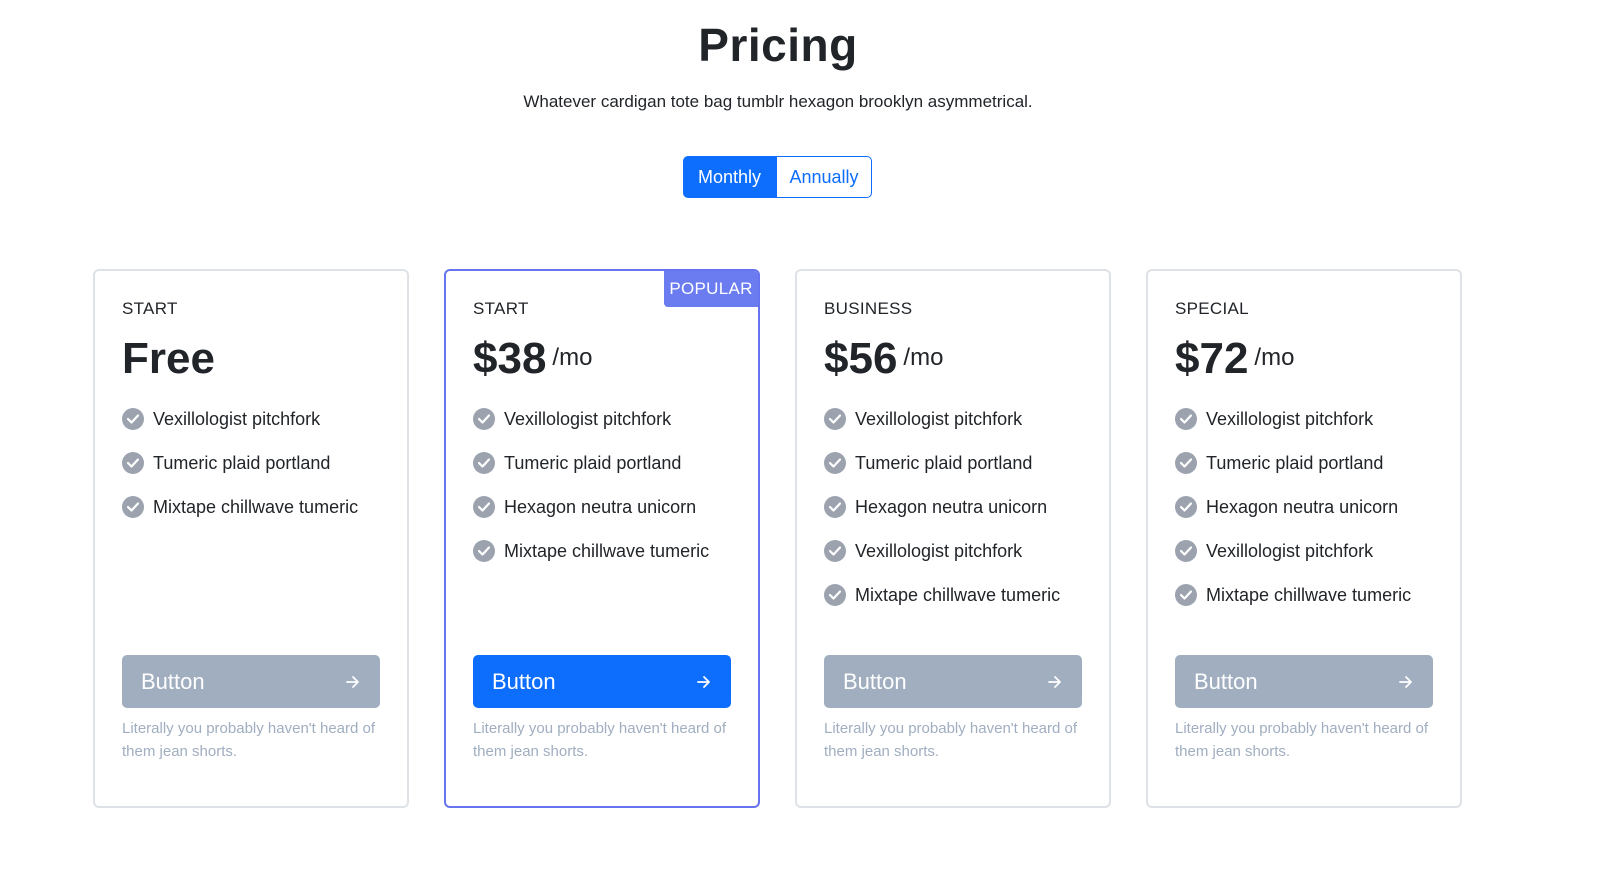 Image resolution: width=1598 pixels, height=882 pixels. Describe the element at coordinates (824, 177) in the screenshot. I see `annually-toggle-button: Annually` at that location.